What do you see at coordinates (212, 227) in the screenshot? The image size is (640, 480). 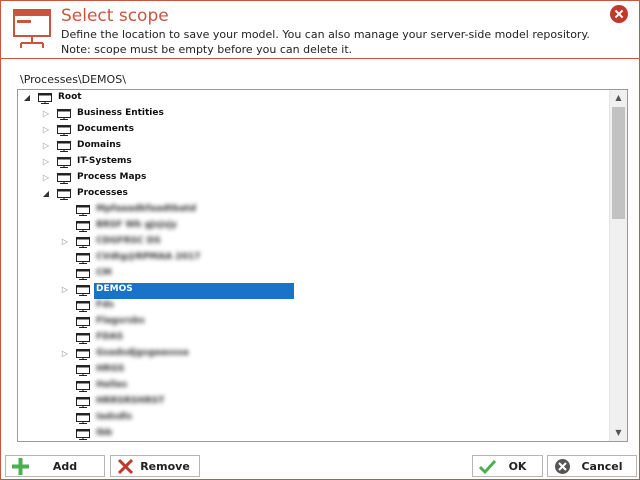 I see `tree-node: BRSF Wk gjsjsjy` at bounding box center [212, 227].